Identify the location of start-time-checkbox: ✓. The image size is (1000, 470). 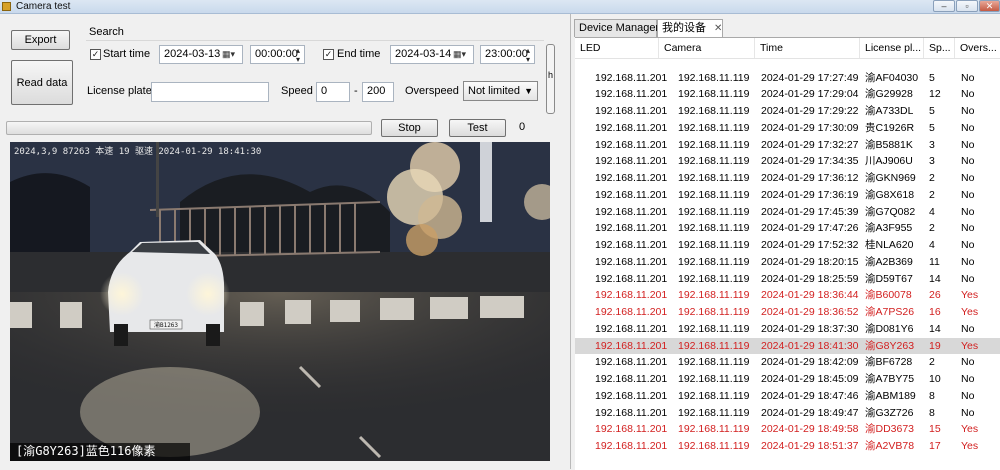
(95, 54).